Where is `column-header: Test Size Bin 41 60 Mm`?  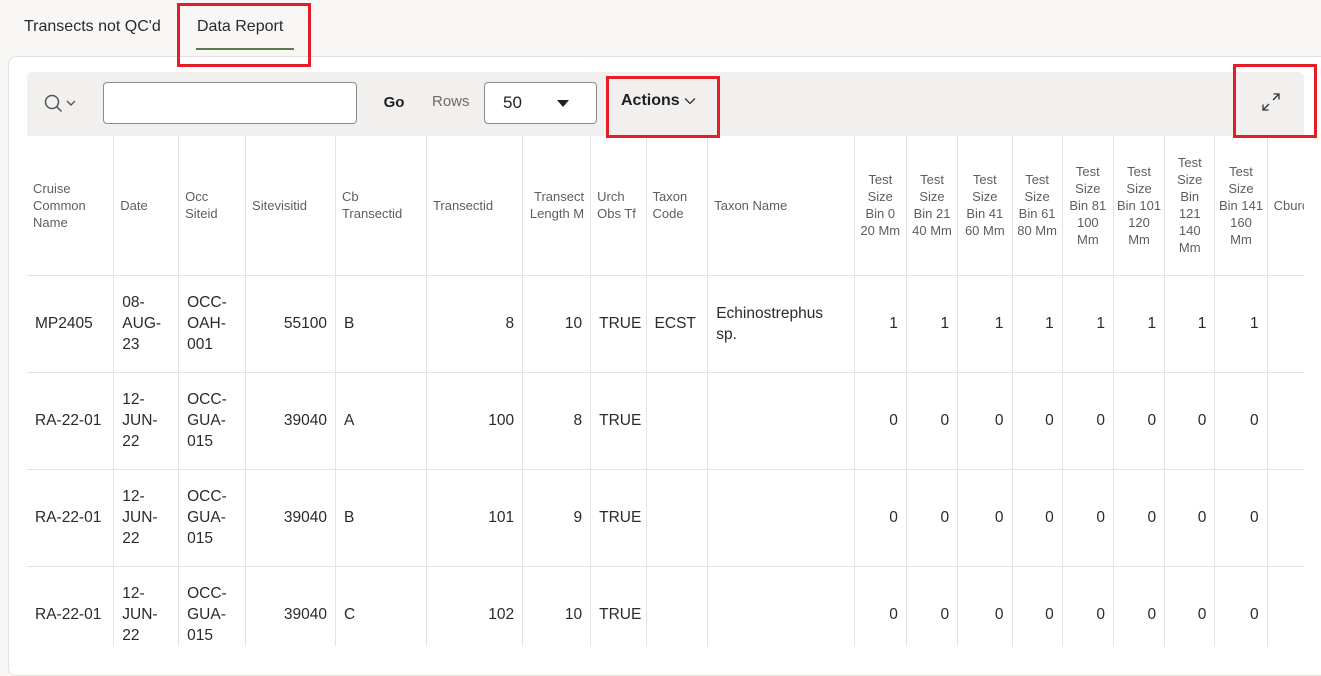 column-header: Test Size Bin 41 60 Mm is located at coordinates (985, 206).